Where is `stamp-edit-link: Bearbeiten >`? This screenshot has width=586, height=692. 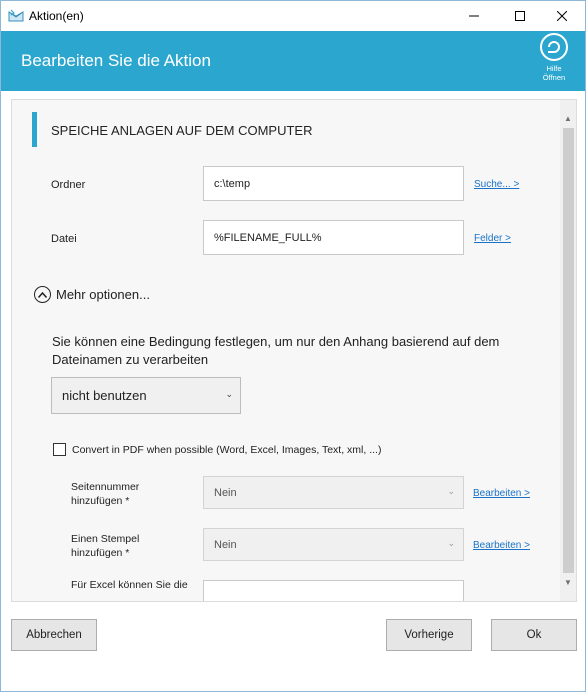 stamp-edit-link: Bearbeiten > is located at coordinates (501, 545).